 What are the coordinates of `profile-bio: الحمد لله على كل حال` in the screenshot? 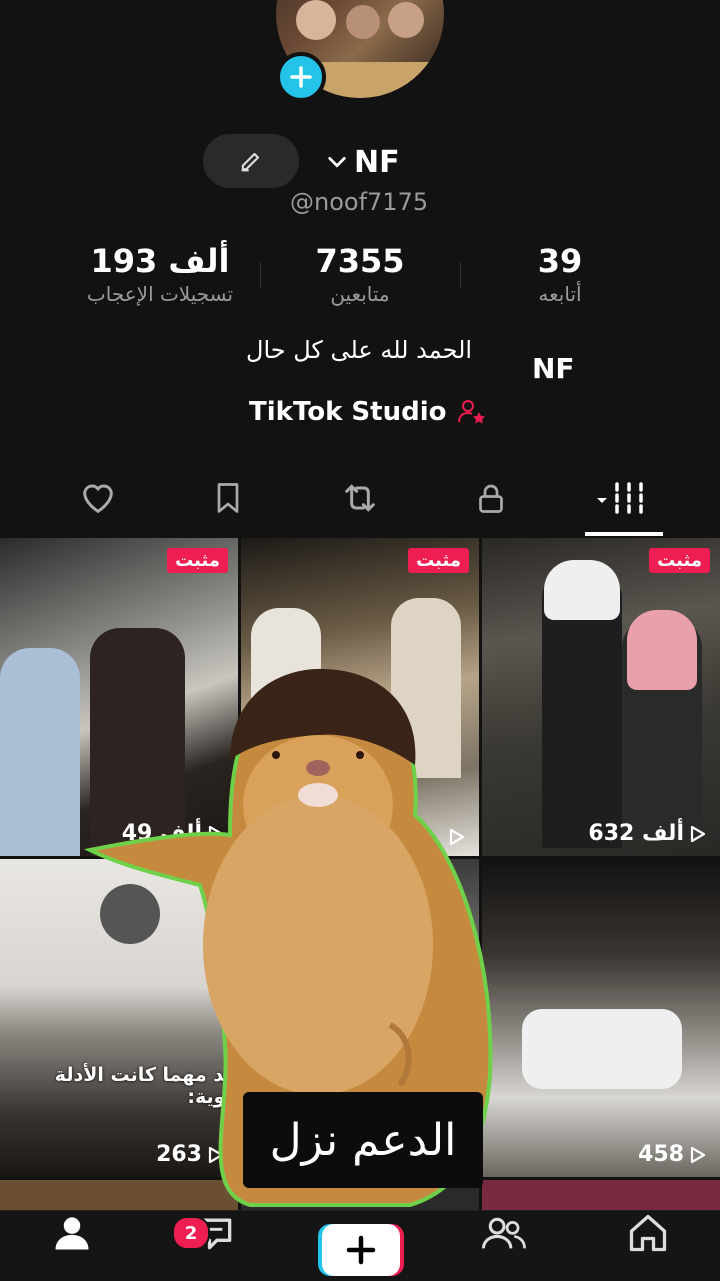 It's located at (359, 350).